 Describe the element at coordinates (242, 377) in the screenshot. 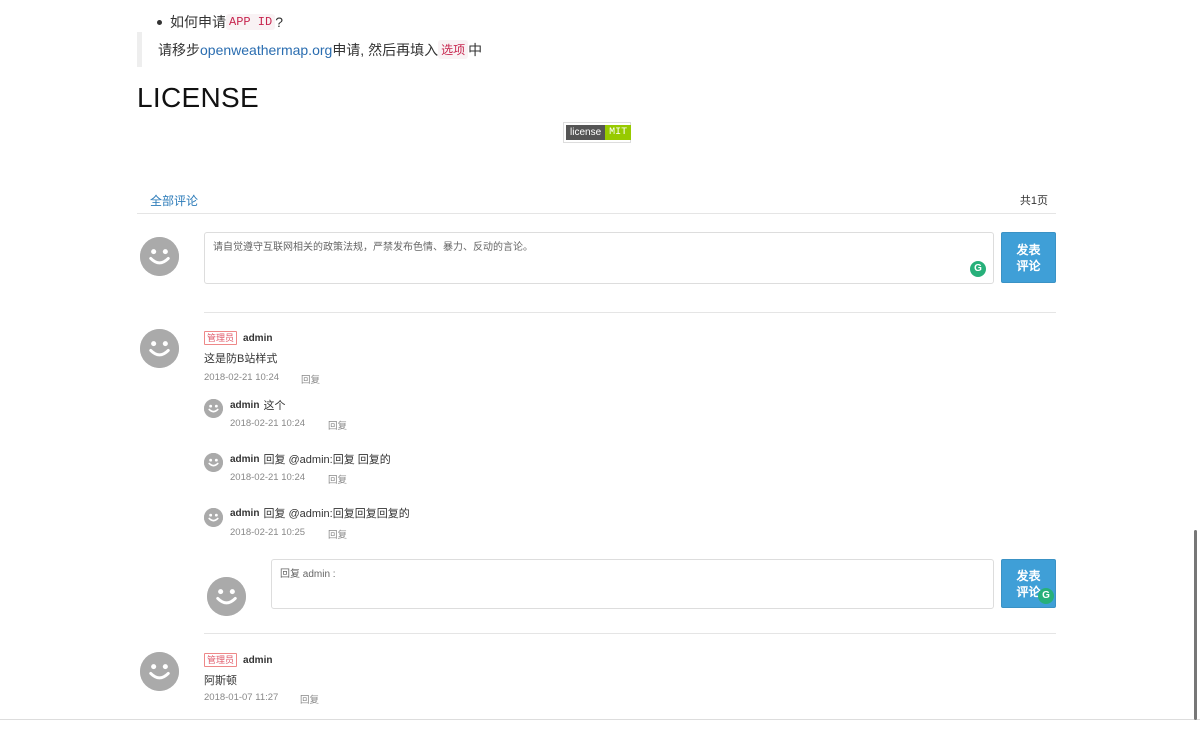

I see `comment-date: 2018-02-21 10:24` at that location.